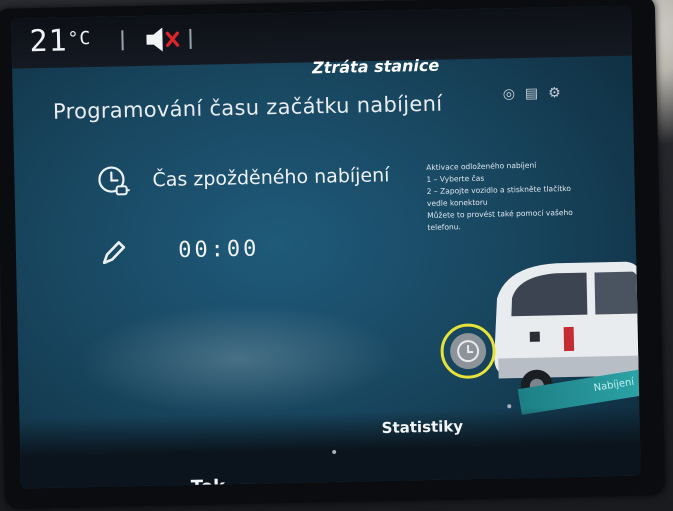 This screenshot has height=511, width=673. Describe the element at coordinates (613, 385) in the screenshot. I see `charging-label: Nabíjení` at that location.